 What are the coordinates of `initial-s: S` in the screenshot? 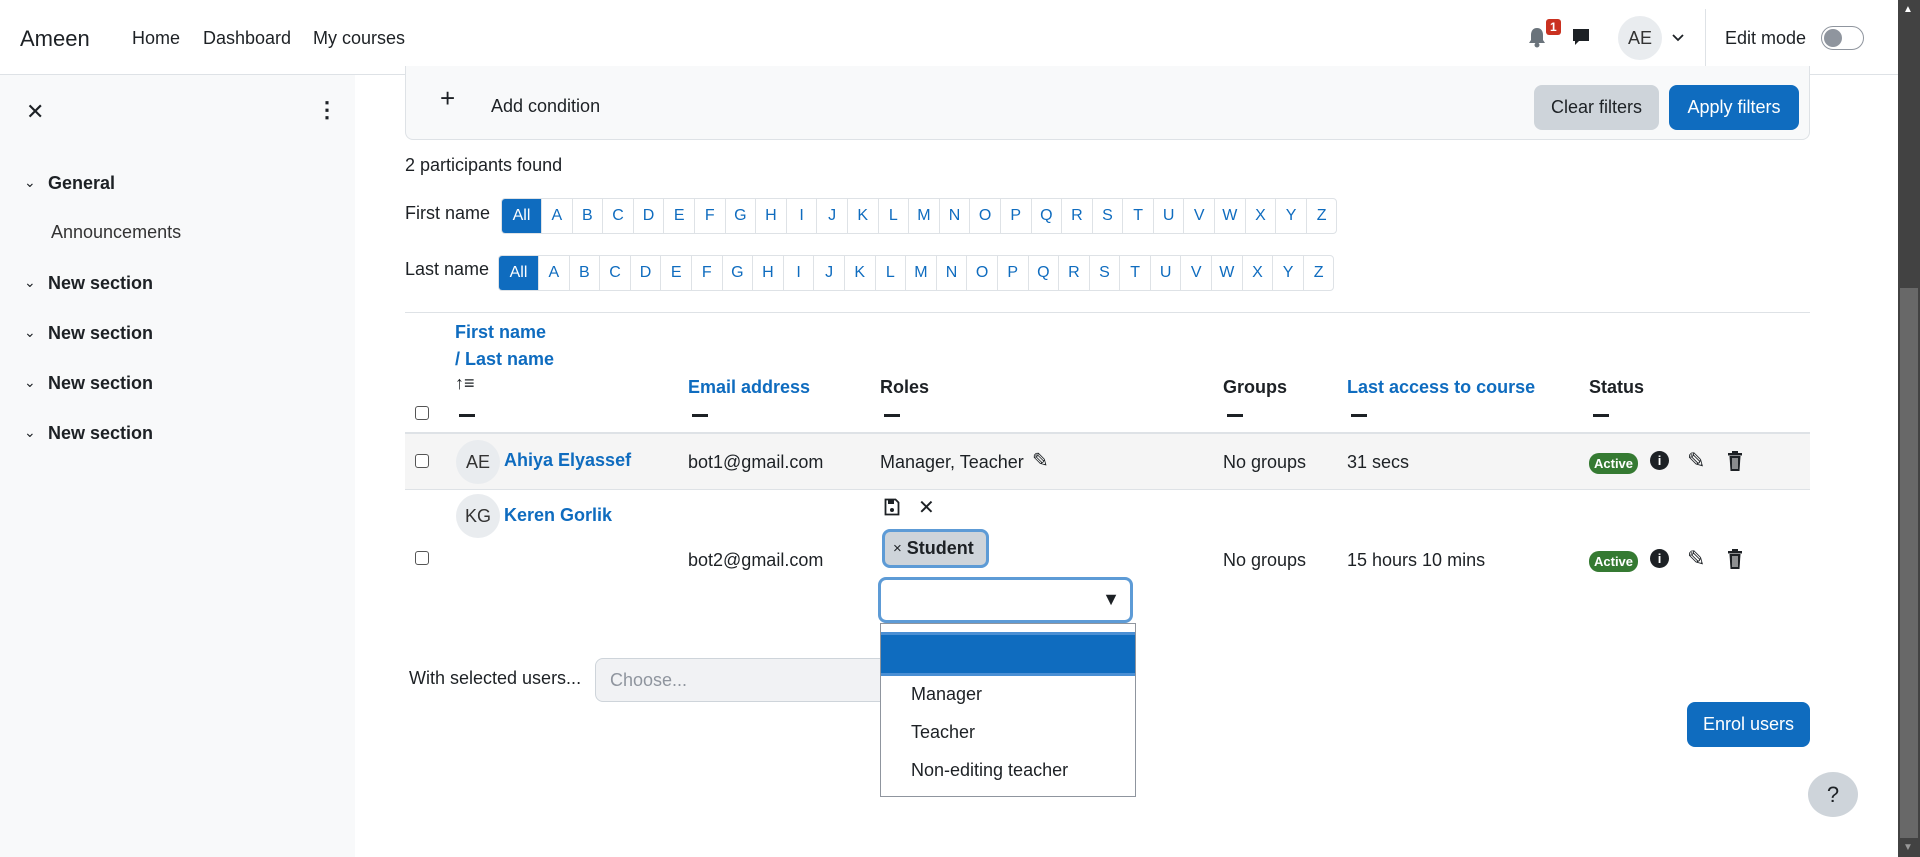 It's located at (1104, 273).